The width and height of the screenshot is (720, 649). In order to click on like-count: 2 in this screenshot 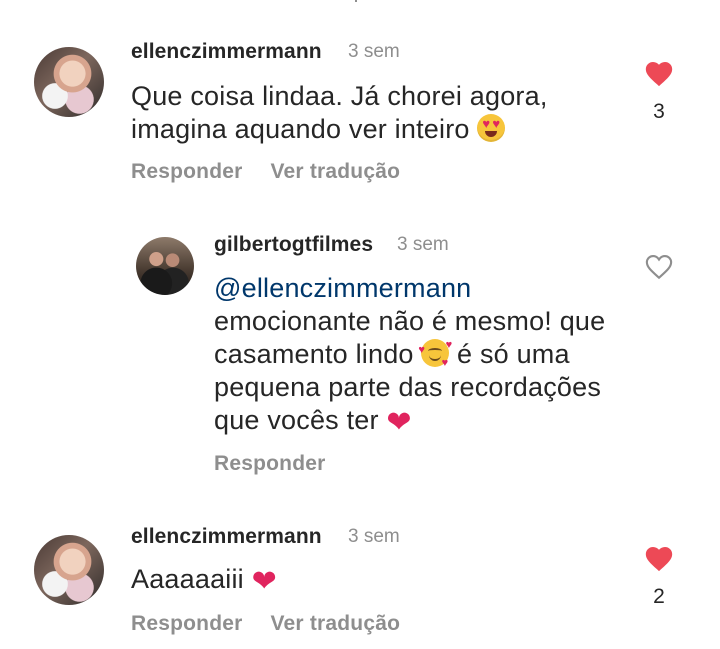, I will do `click(659, 596)`.